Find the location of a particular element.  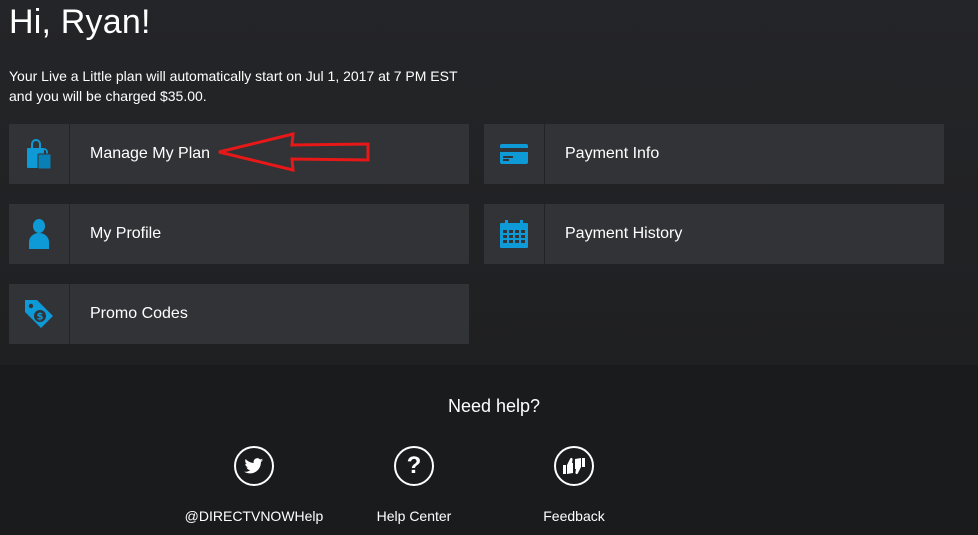

help-center-link: ? Help Center is located at coordinates (414, 485).